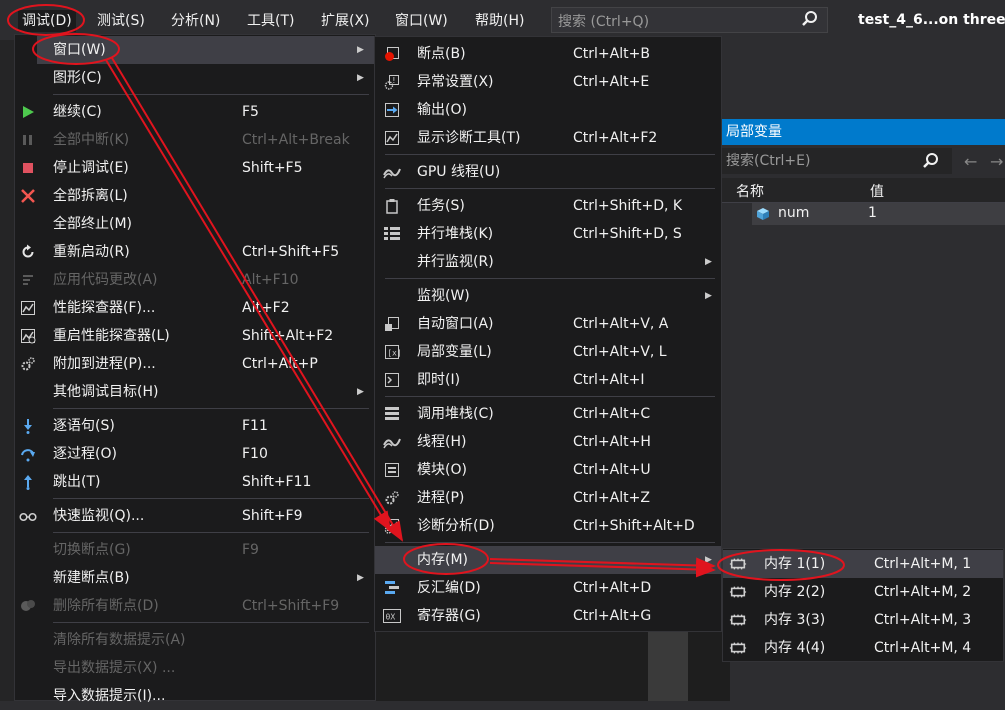 Image resolution: width=1005 pixels, height=710 pixels. What do you see at coordinates (923, 592) in the screenshot?
I see `memory-menu-item-shortcut: Ctrl+Alt+M, 2` at bounding box center [923, 592].